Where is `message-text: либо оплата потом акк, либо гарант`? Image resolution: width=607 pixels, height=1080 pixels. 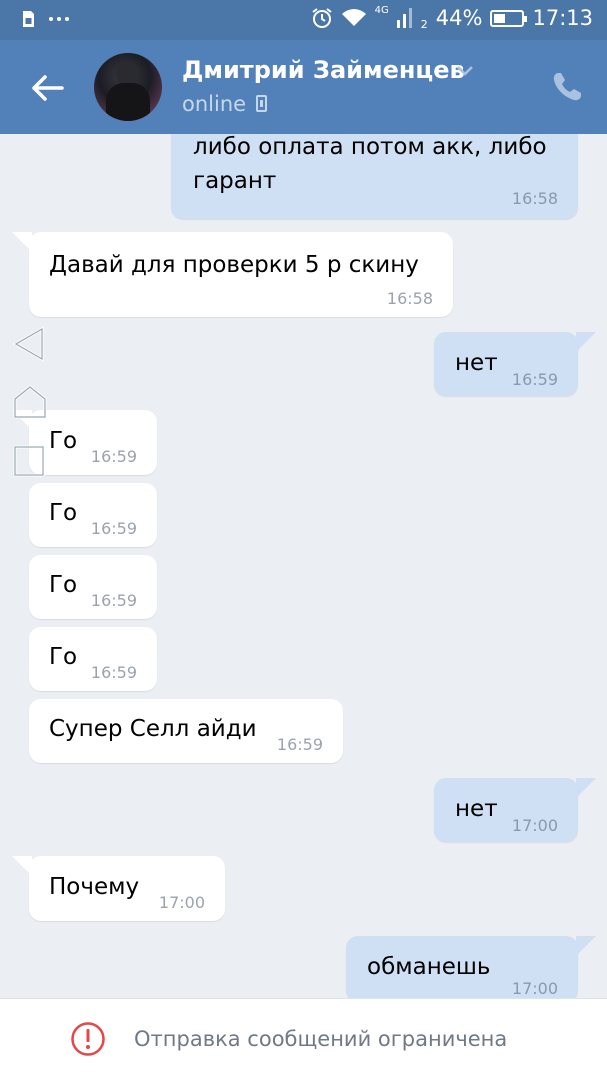 message-text: либо оплата потом акк, либо гарант is located at coordinates (370, 164).